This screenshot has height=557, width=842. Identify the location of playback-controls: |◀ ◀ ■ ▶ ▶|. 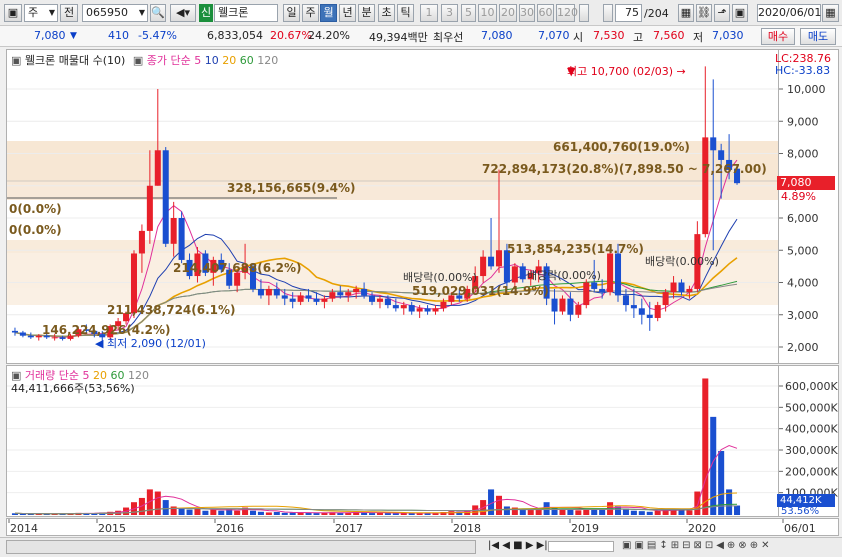
(518, 545).